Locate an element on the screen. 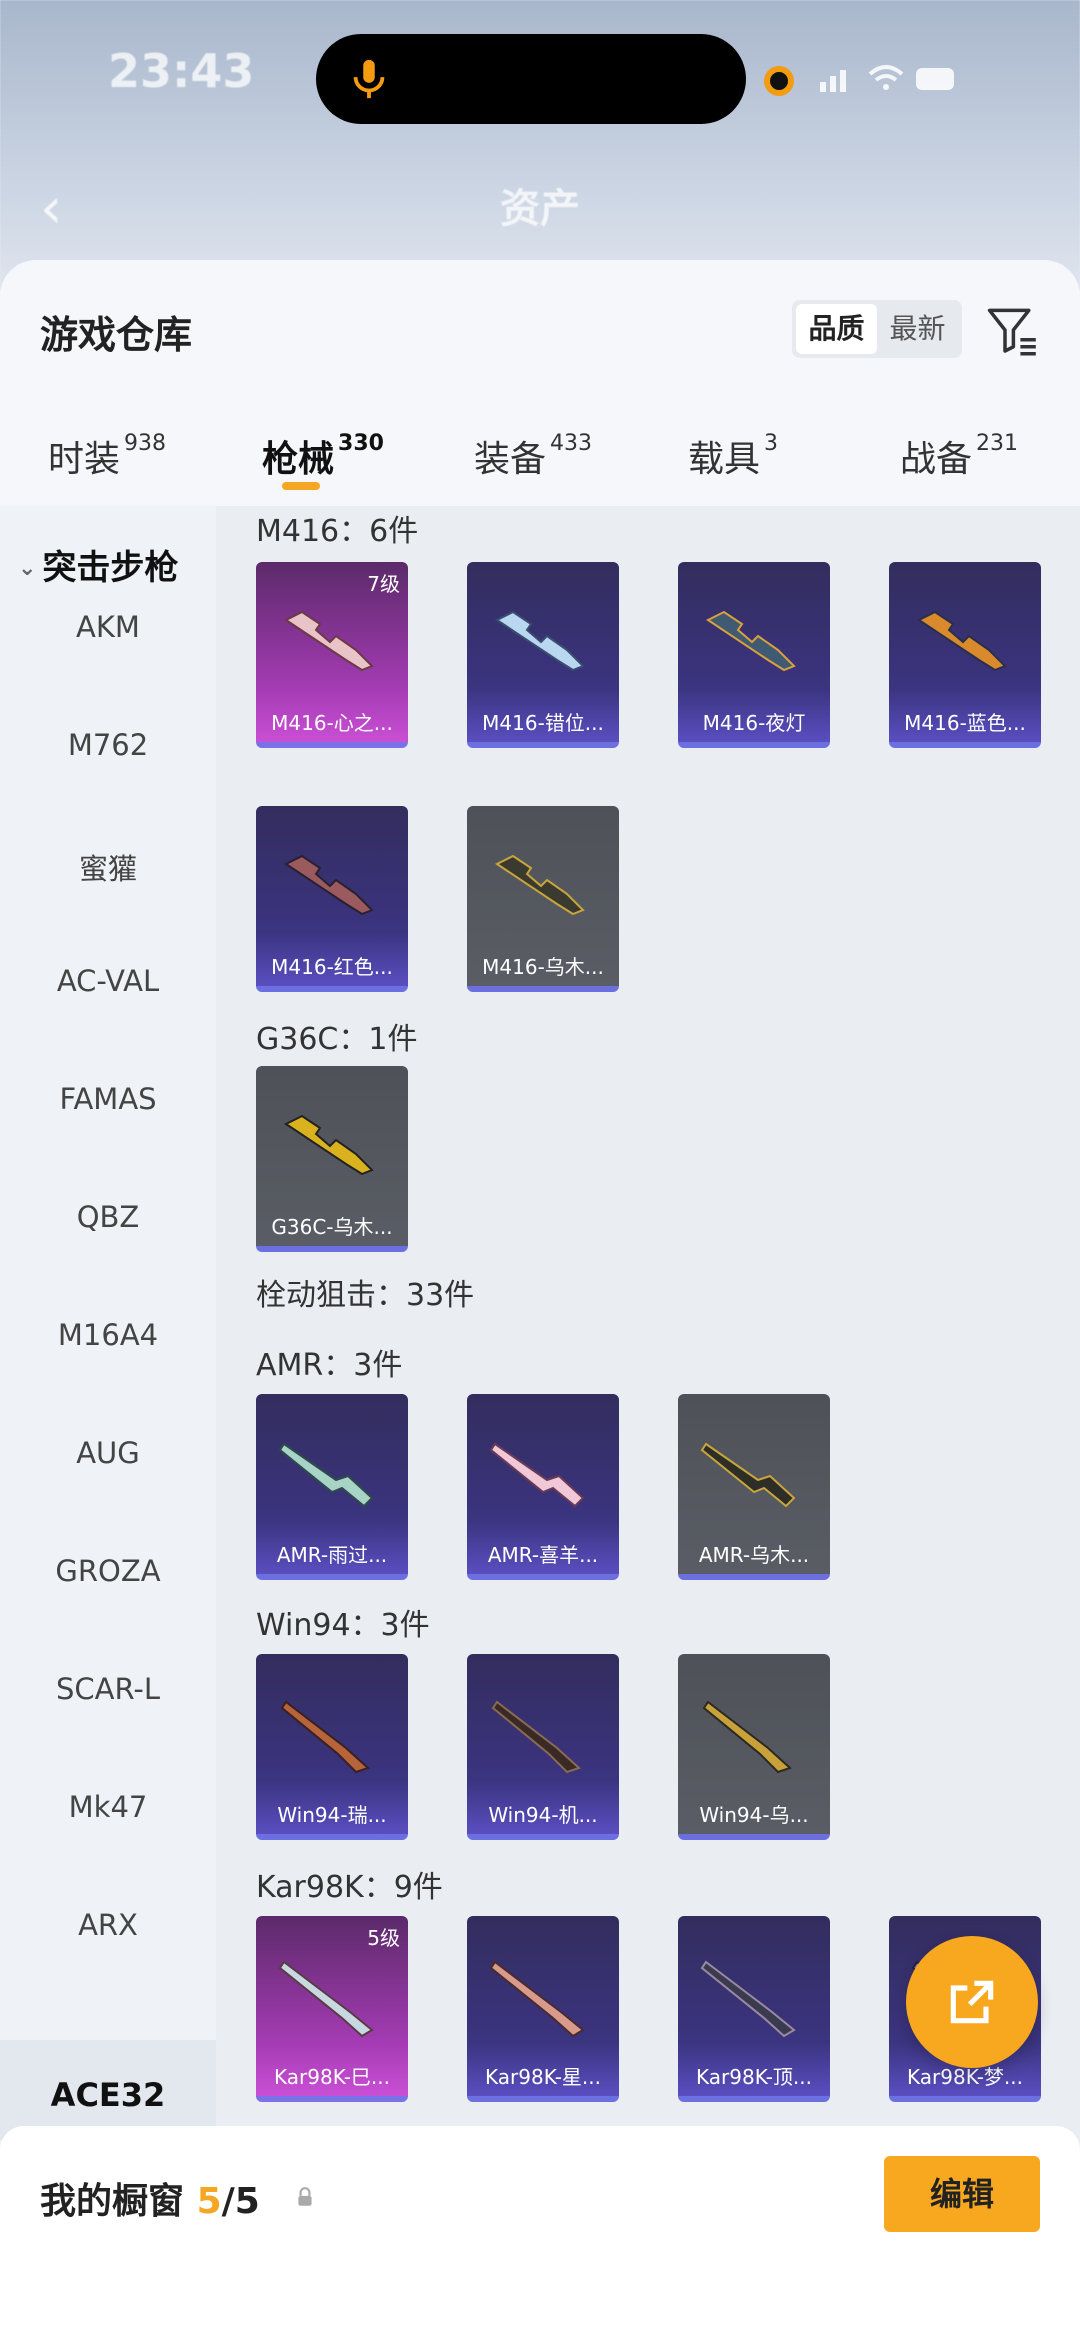 This screenshot has width=1080, height=2346. tab-combat-gear: 战备 231 is located at coordinates (959, 456).